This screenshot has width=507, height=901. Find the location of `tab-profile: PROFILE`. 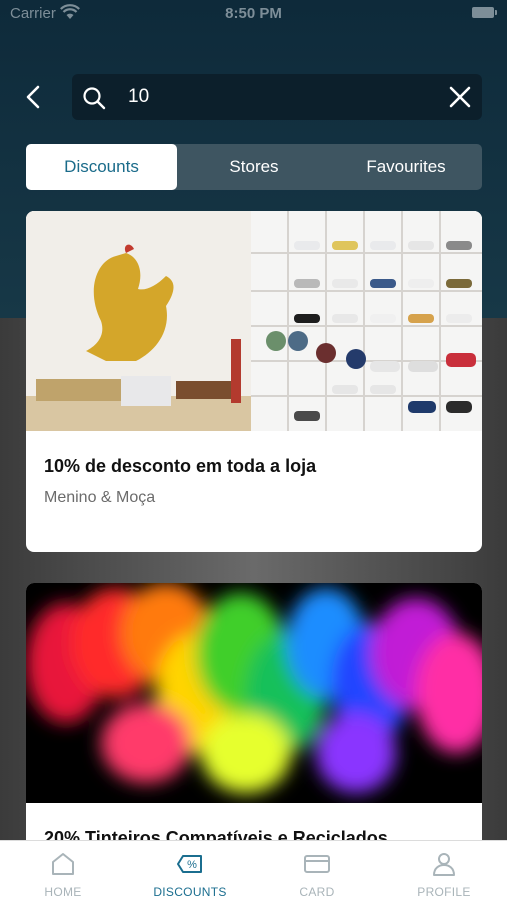

tab-profile: PROFILE is located at coordinates (444, 871).